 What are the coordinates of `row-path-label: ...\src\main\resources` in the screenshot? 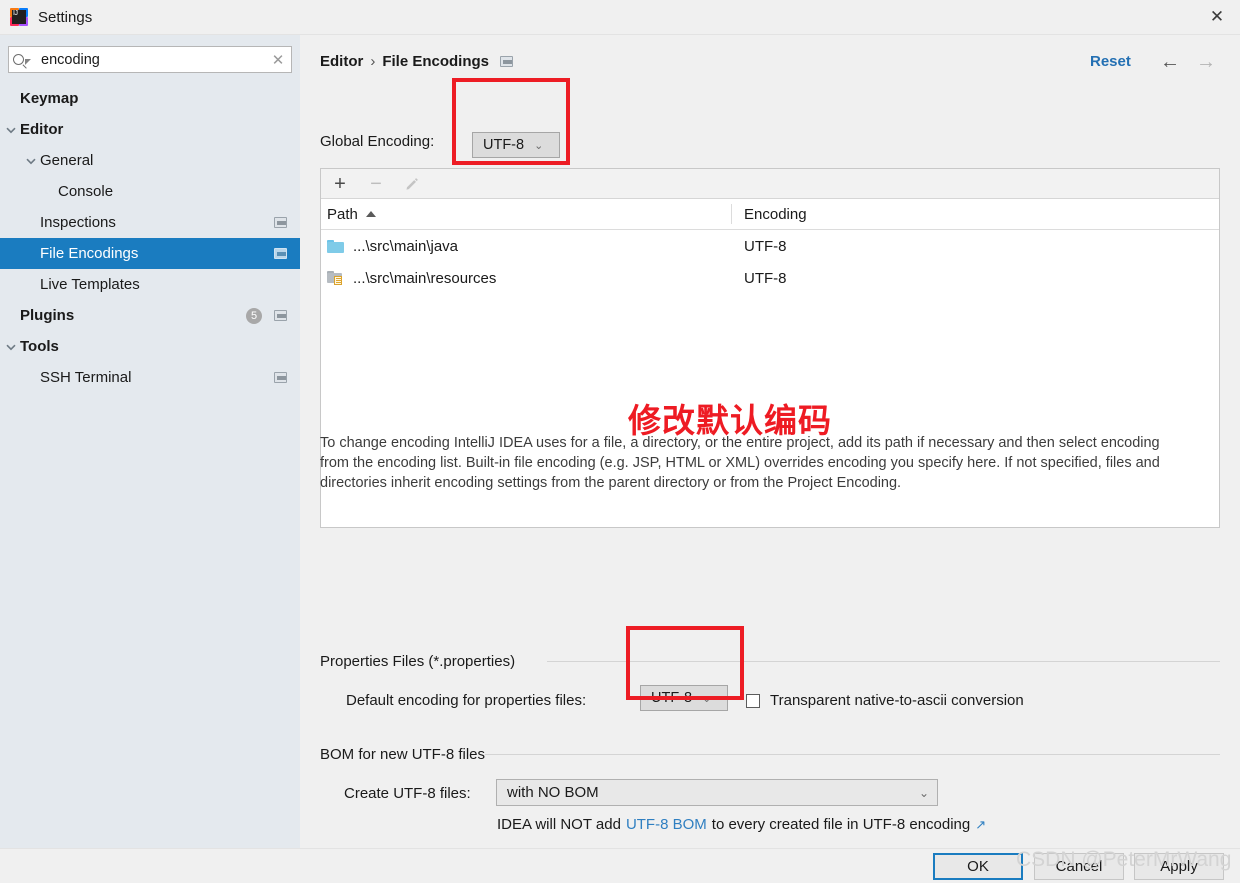 It's located at (425, 278).